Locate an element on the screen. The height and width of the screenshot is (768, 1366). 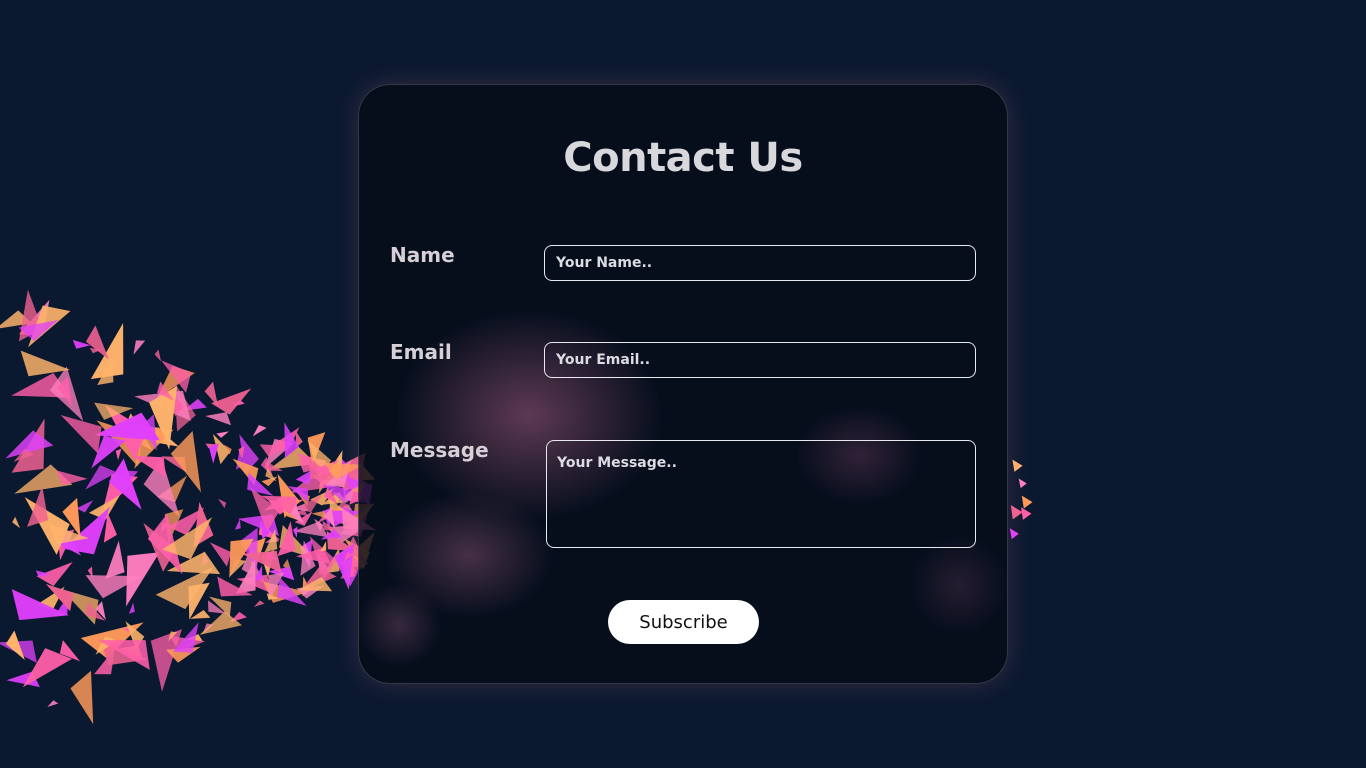
message-textarea is located at coordinates (761, 494).